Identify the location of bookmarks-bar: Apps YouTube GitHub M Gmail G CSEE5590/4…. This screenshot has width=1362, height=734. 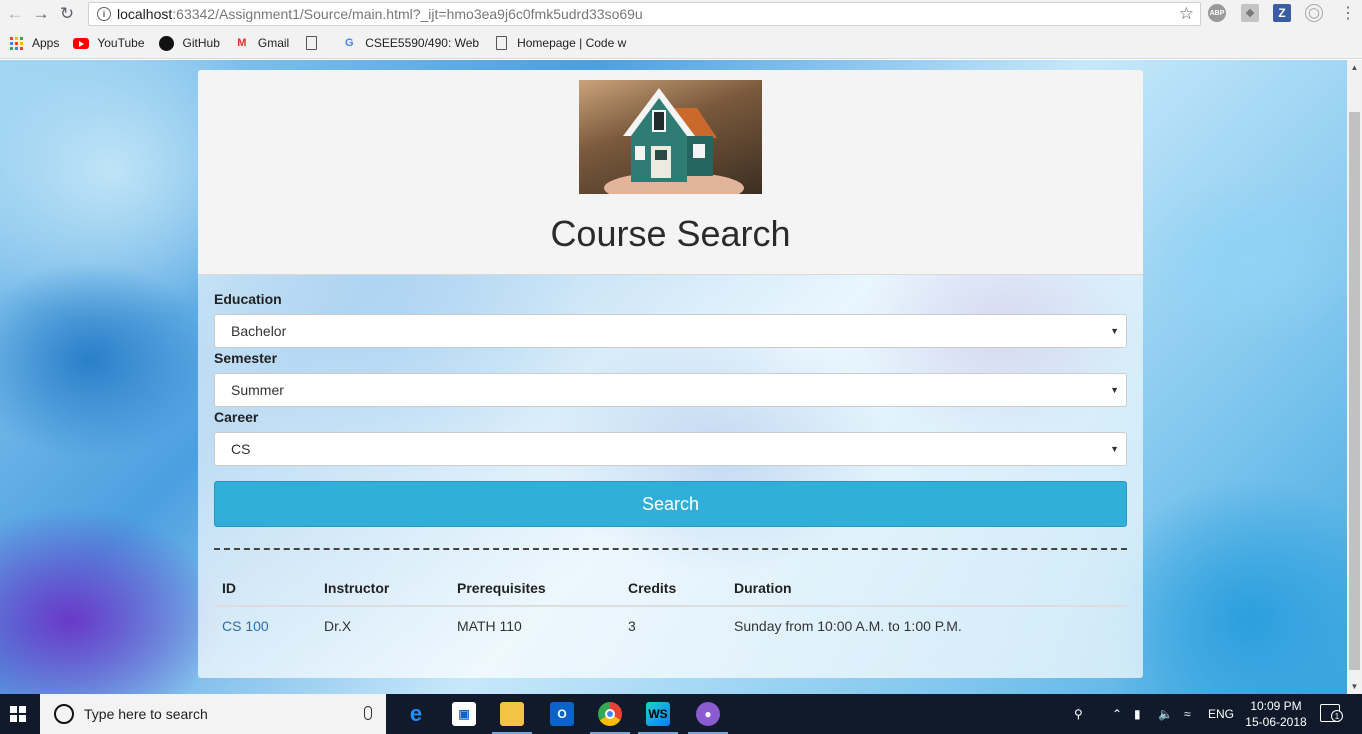
(681, 43).